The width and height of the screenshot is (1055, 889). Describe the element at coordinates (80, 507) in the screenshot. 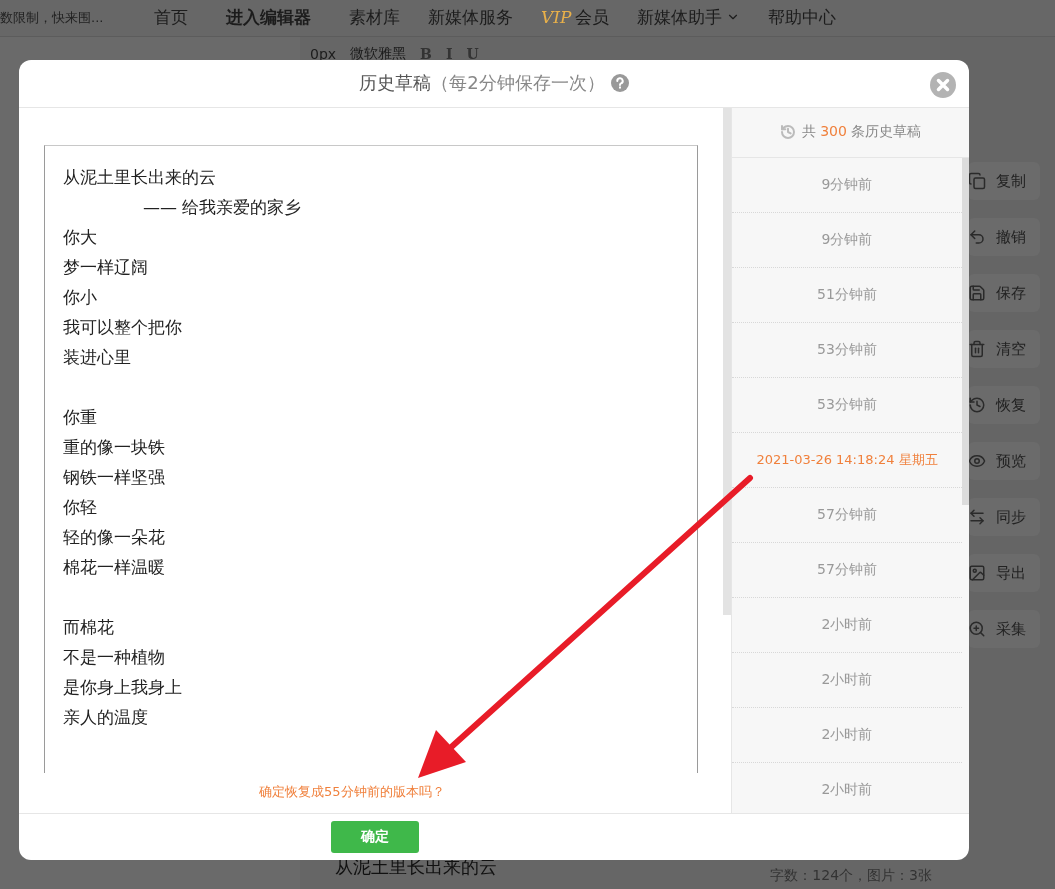

I see `article-line: 你轻` at that location.